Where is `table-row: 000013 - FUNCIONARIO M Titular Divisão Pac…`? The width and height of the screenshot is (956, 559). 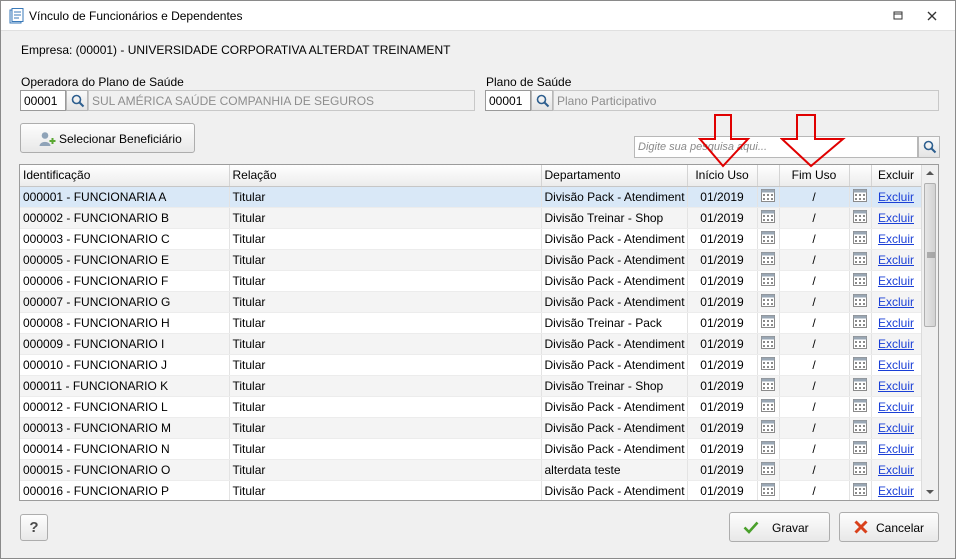 table-row: 000013 - FUNCIONARIO M Titular Divisão Pac… is located at coordinates (471, 428).